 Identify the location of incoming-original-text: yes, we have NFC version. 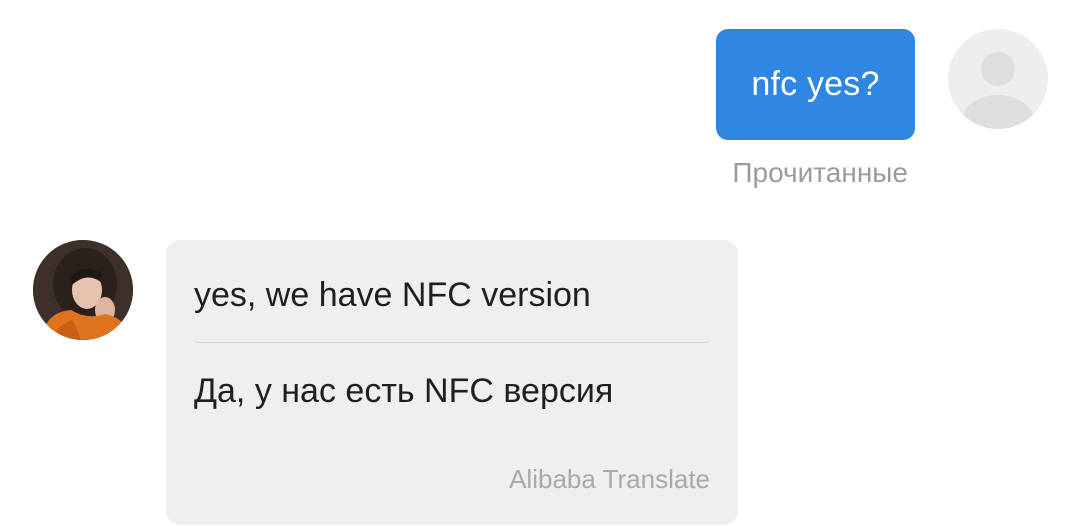
(392, 295).